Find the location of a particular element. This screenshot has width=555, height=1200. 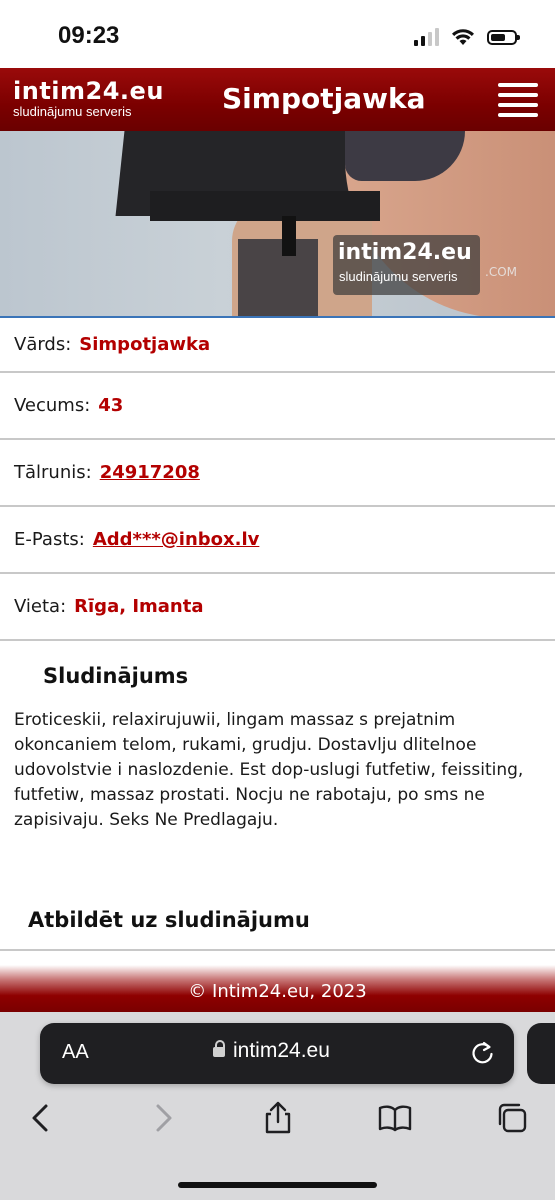

logo: intim24.eu sludinājumu serveris is located at coordinates (88, 98).